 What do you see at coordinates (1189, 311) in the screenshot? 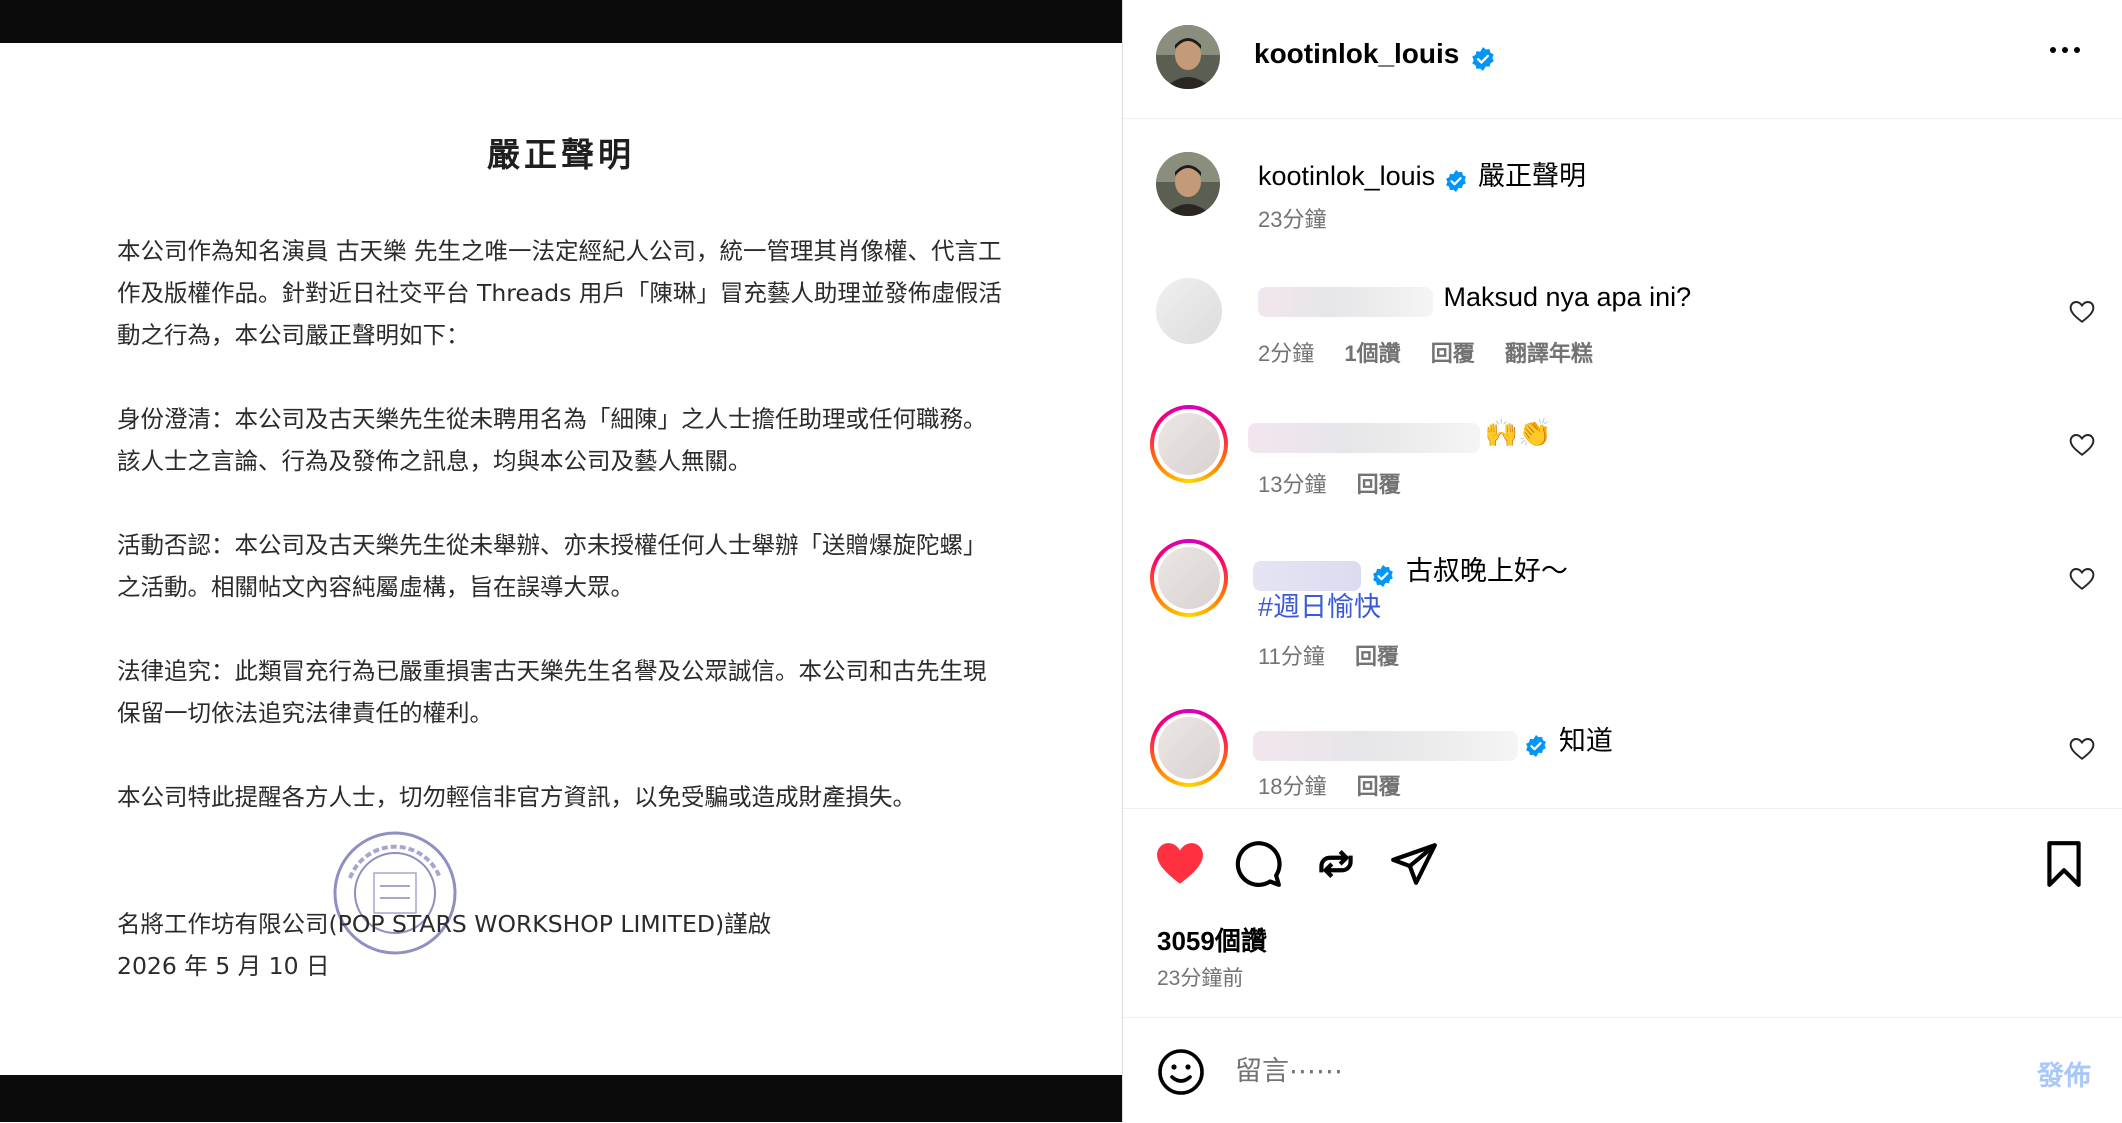
I see `commenter-avatar` at bounding box center [1189, 311].